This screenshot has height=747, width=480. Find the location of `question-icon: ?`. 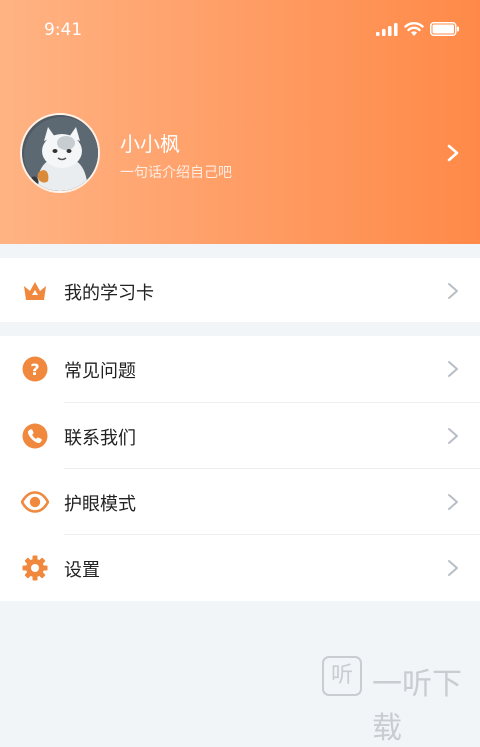

question-icon: ? is located at coordinates (35, 369).